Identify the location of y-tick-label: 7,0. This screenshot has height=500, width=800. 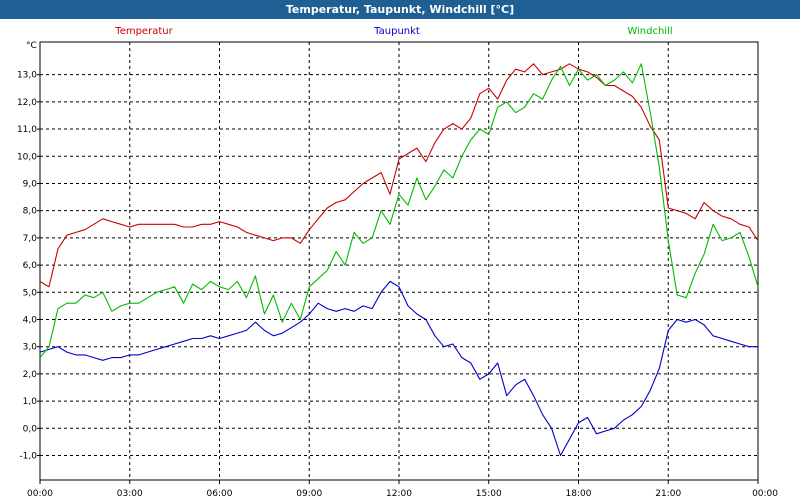
(30, 239).